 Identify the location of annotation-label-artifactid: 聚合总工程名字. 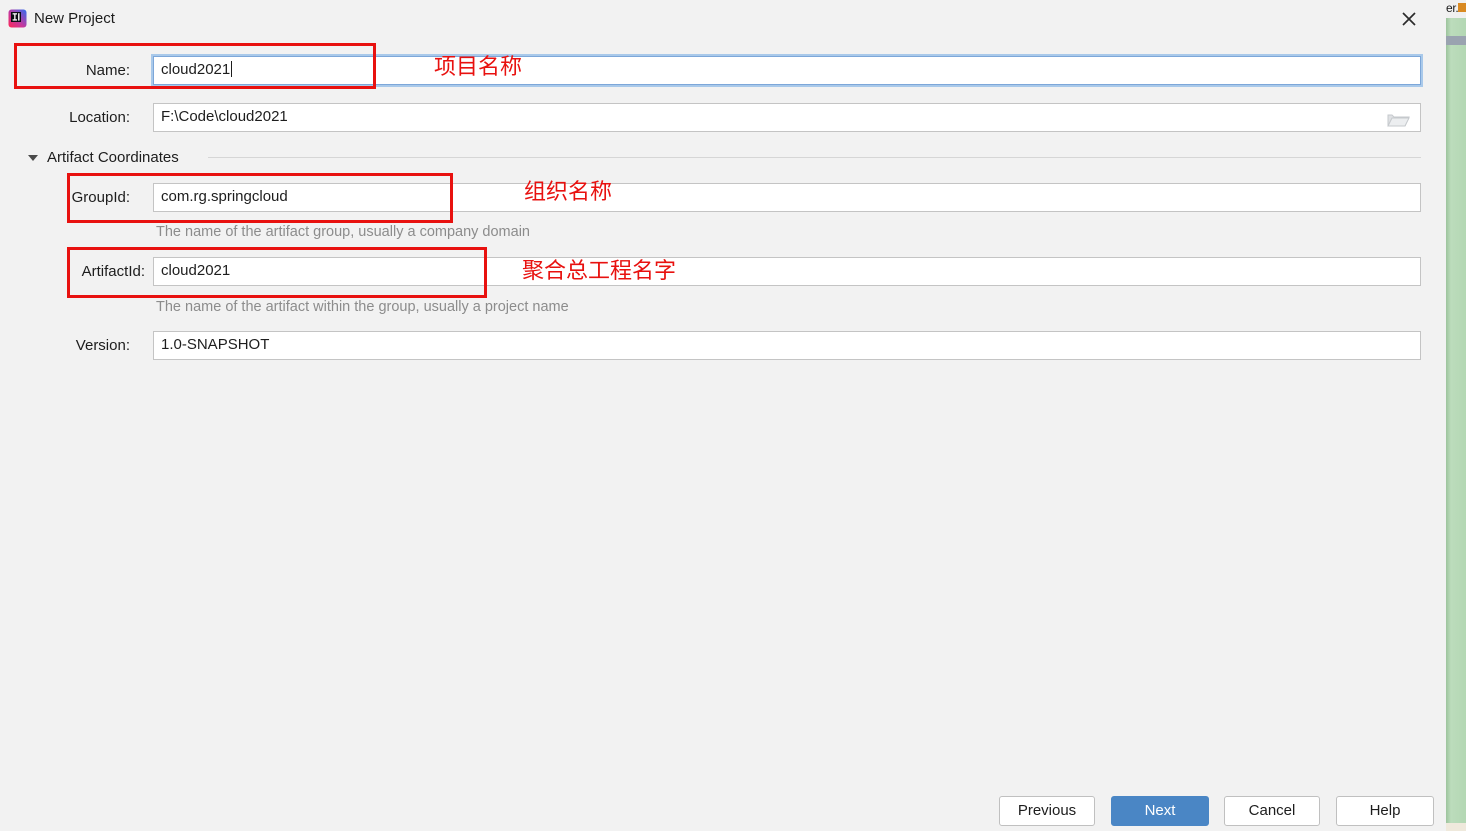
(599, 271).